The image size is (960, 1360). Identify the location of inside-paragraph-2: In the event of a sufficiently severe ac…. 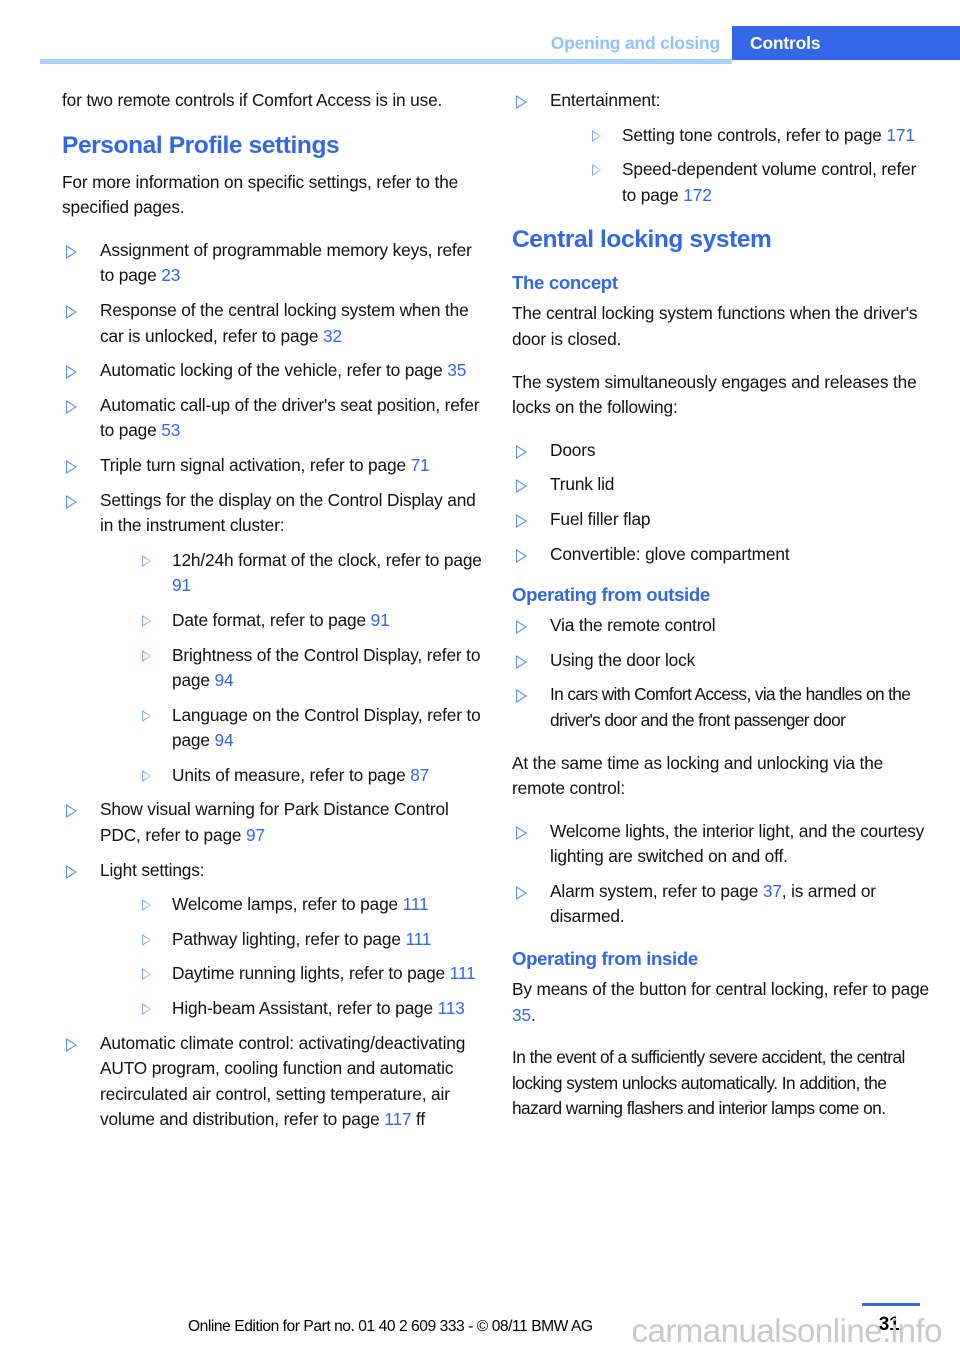
(708, 1083).